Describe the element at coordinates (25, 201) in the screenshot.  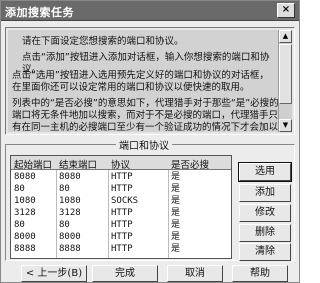
I see `start-port-cell: 1080` at that location.